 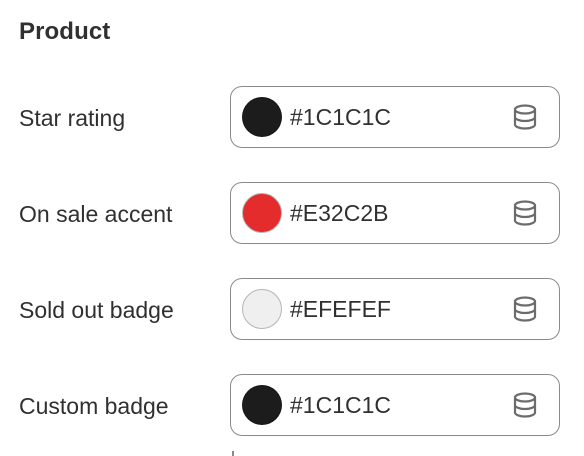 What do you see at coordinates (65, 31) in the screenshot?
I see `section-title: Product` at bounding box center [65, 31].